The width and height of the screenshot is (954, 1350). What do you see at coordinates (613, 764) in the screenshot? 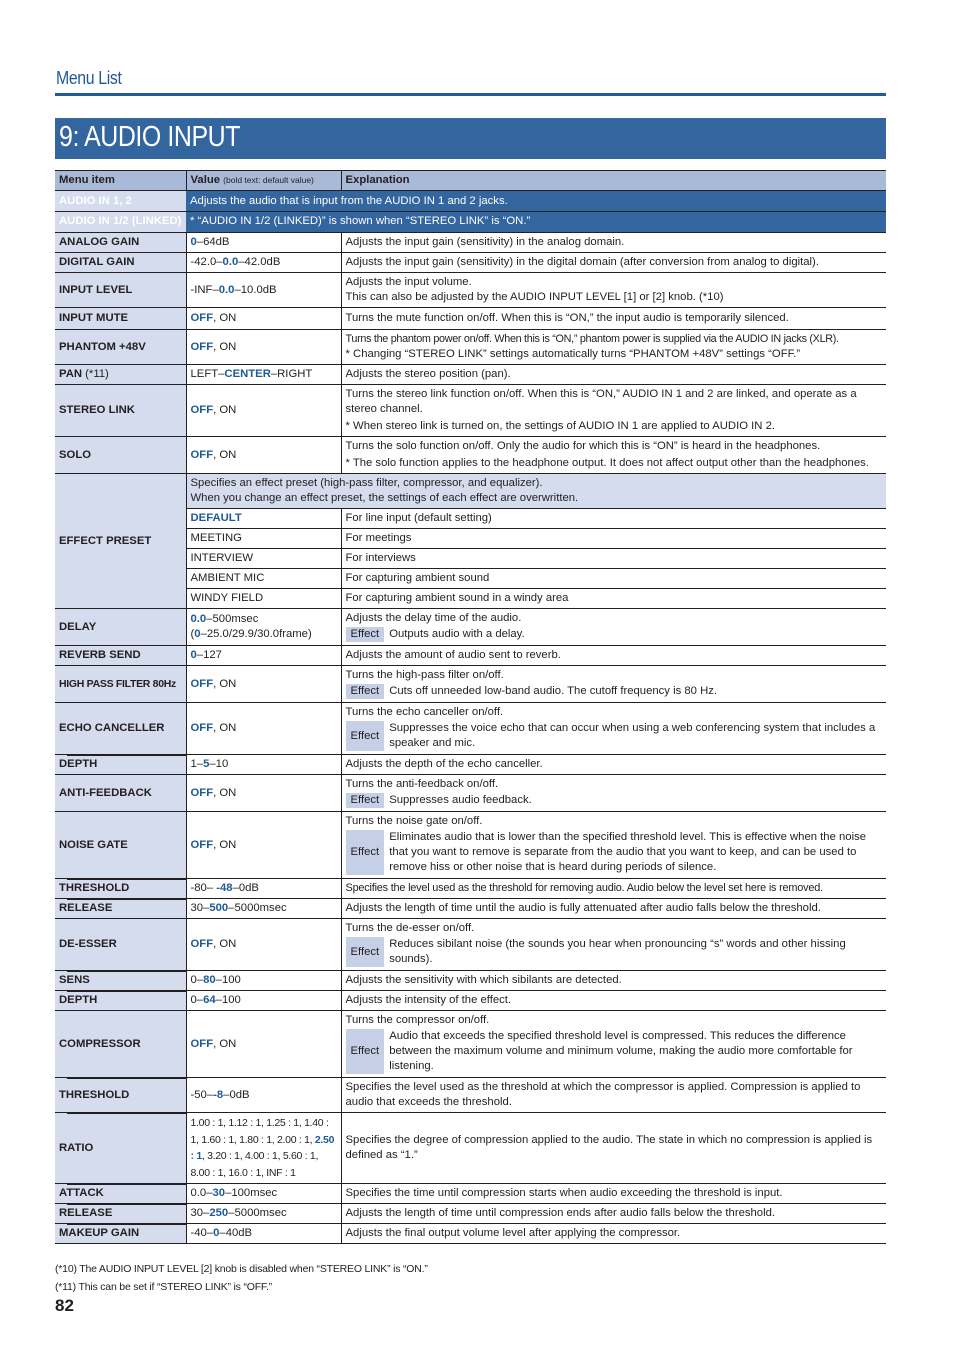
I see `menu-item-explanation: Adjusts the depth of the echo canceller.` at bounding box center [613, 764].